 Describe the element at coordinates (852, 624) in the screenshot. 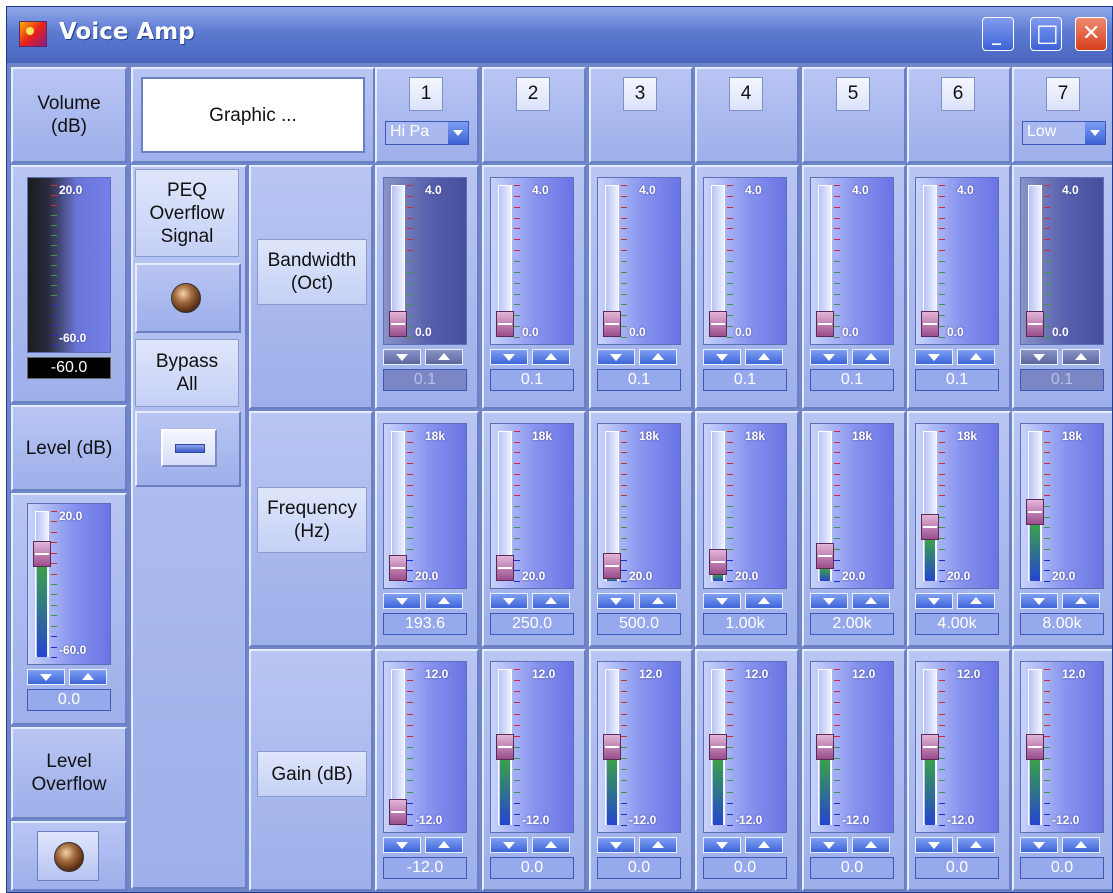

I see `frequency-value: 2.00k` at that location.